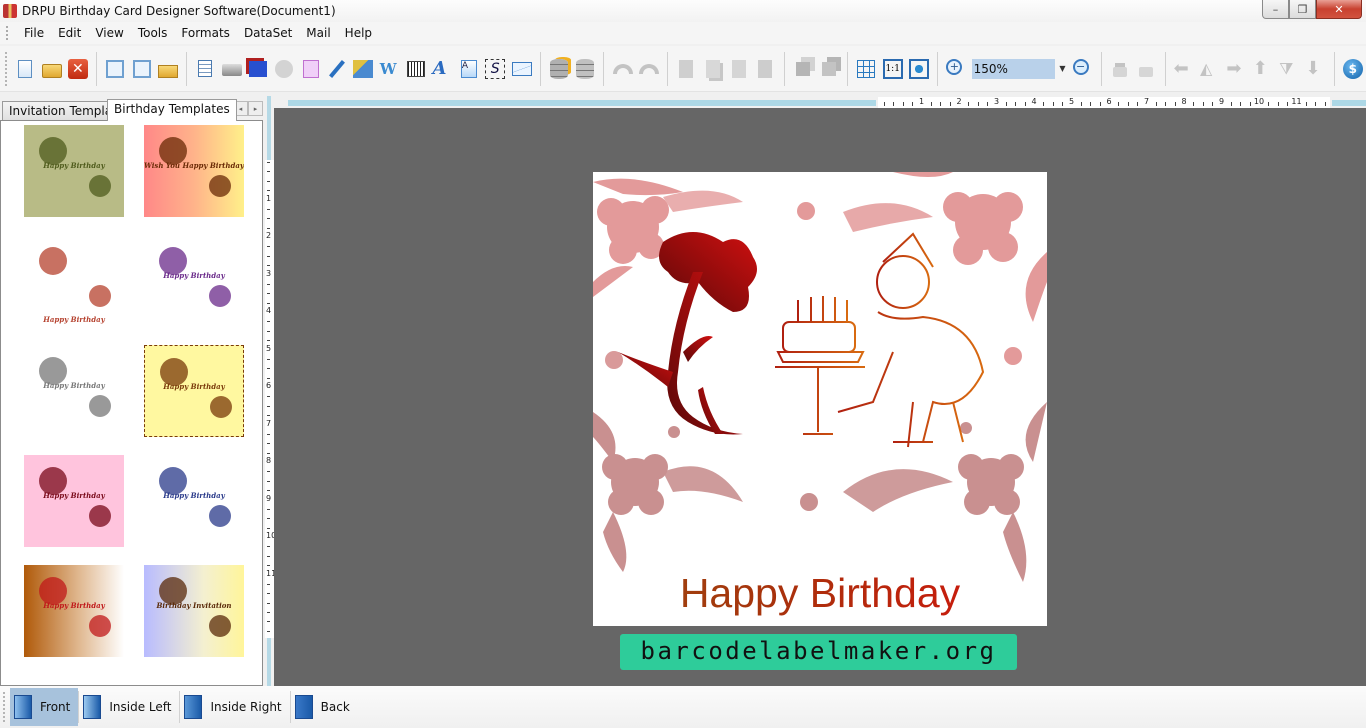  I want to click on undo-icon, so click(622, 69).